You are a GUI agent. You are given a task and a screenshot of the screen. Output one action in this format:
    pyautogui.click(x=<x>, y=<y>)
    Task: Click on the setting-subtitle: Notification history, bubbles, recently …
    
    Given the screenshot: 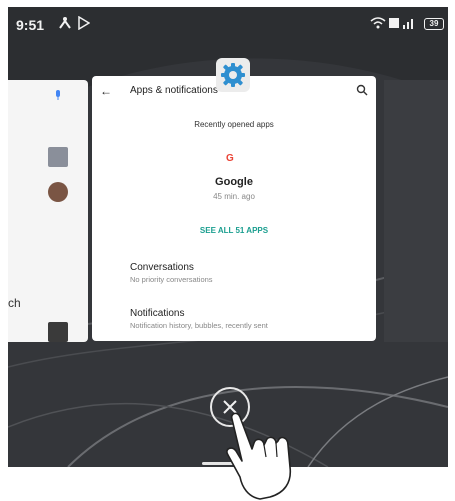 What is the action you would take?
    pyautogui.click(x=199, y=325)
    